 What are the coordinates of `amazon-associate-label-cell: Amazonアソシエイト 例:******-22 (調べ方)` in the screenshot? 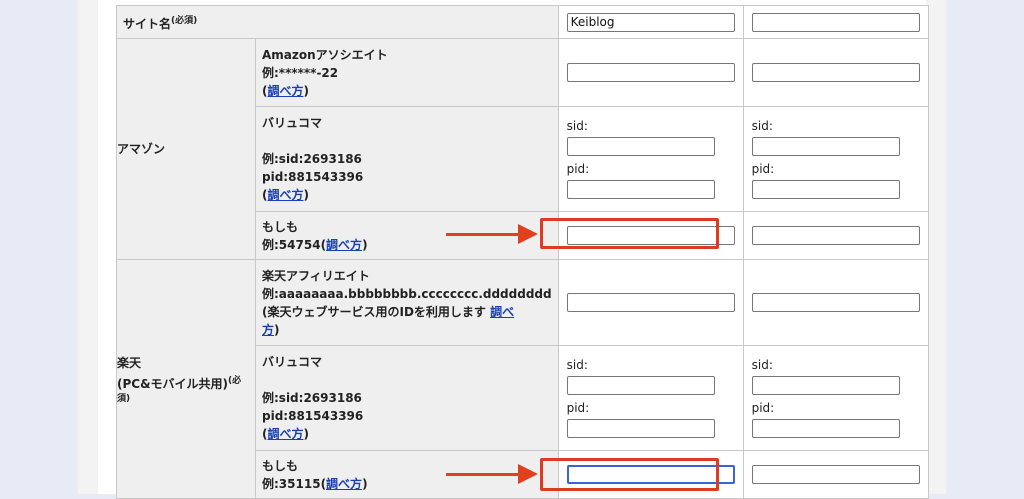 It's located at (407, 72).